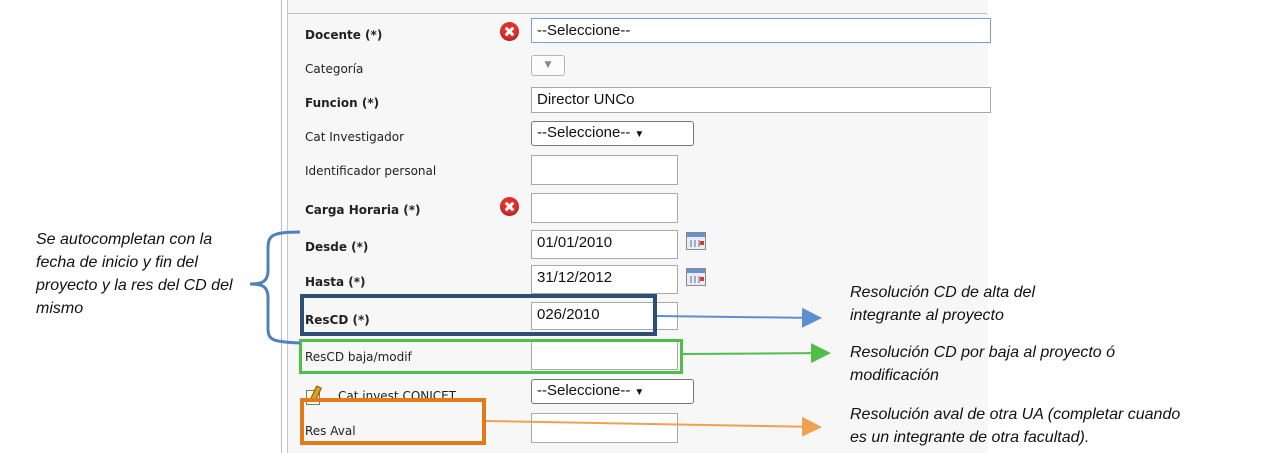 This screenshot has width=1275, height=453. What do you see at coordinates (927, 315) in the screenshot?
I see `annotation-line: integrante al proyecto` at bounding box center [927, 315].